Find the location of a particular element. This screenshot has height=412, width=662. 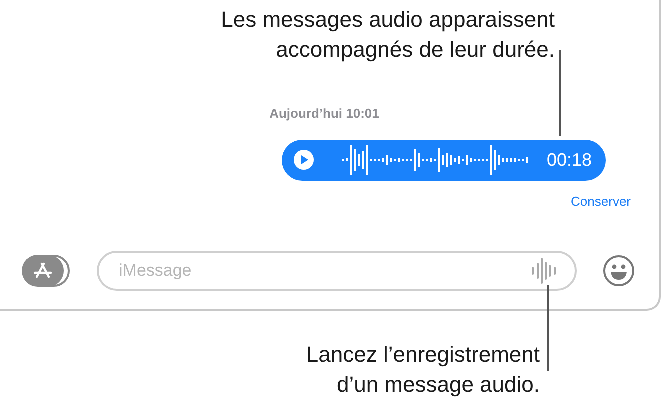

apps-button is located at coordinates (46, 271).